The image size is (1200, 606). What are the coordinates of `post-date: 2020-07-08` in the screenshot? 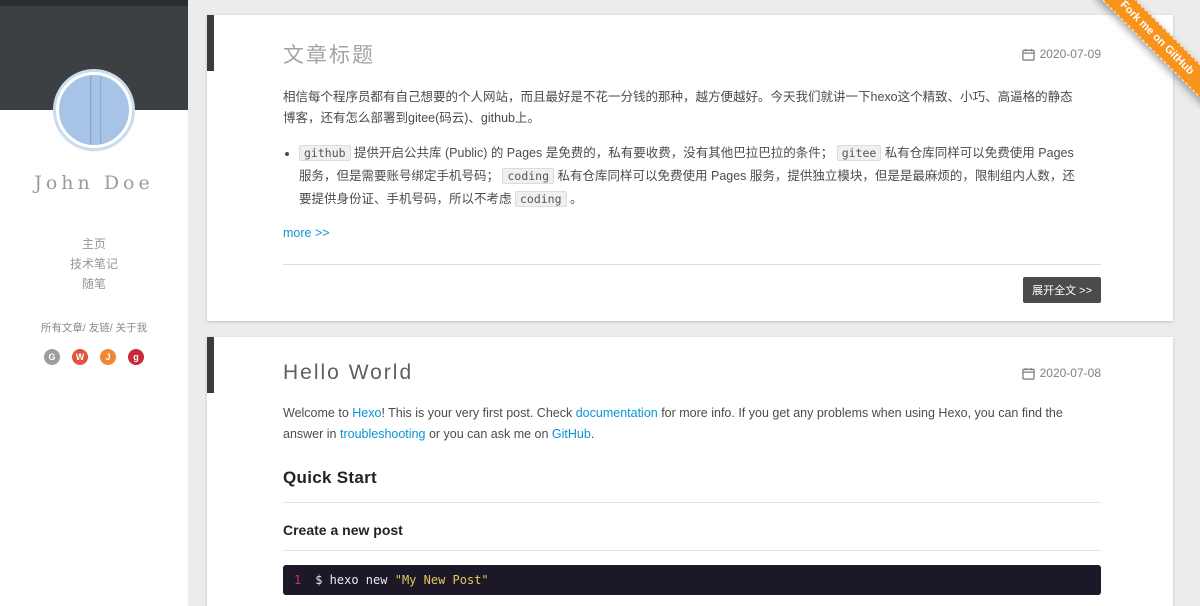 It's located at (1061, 373).